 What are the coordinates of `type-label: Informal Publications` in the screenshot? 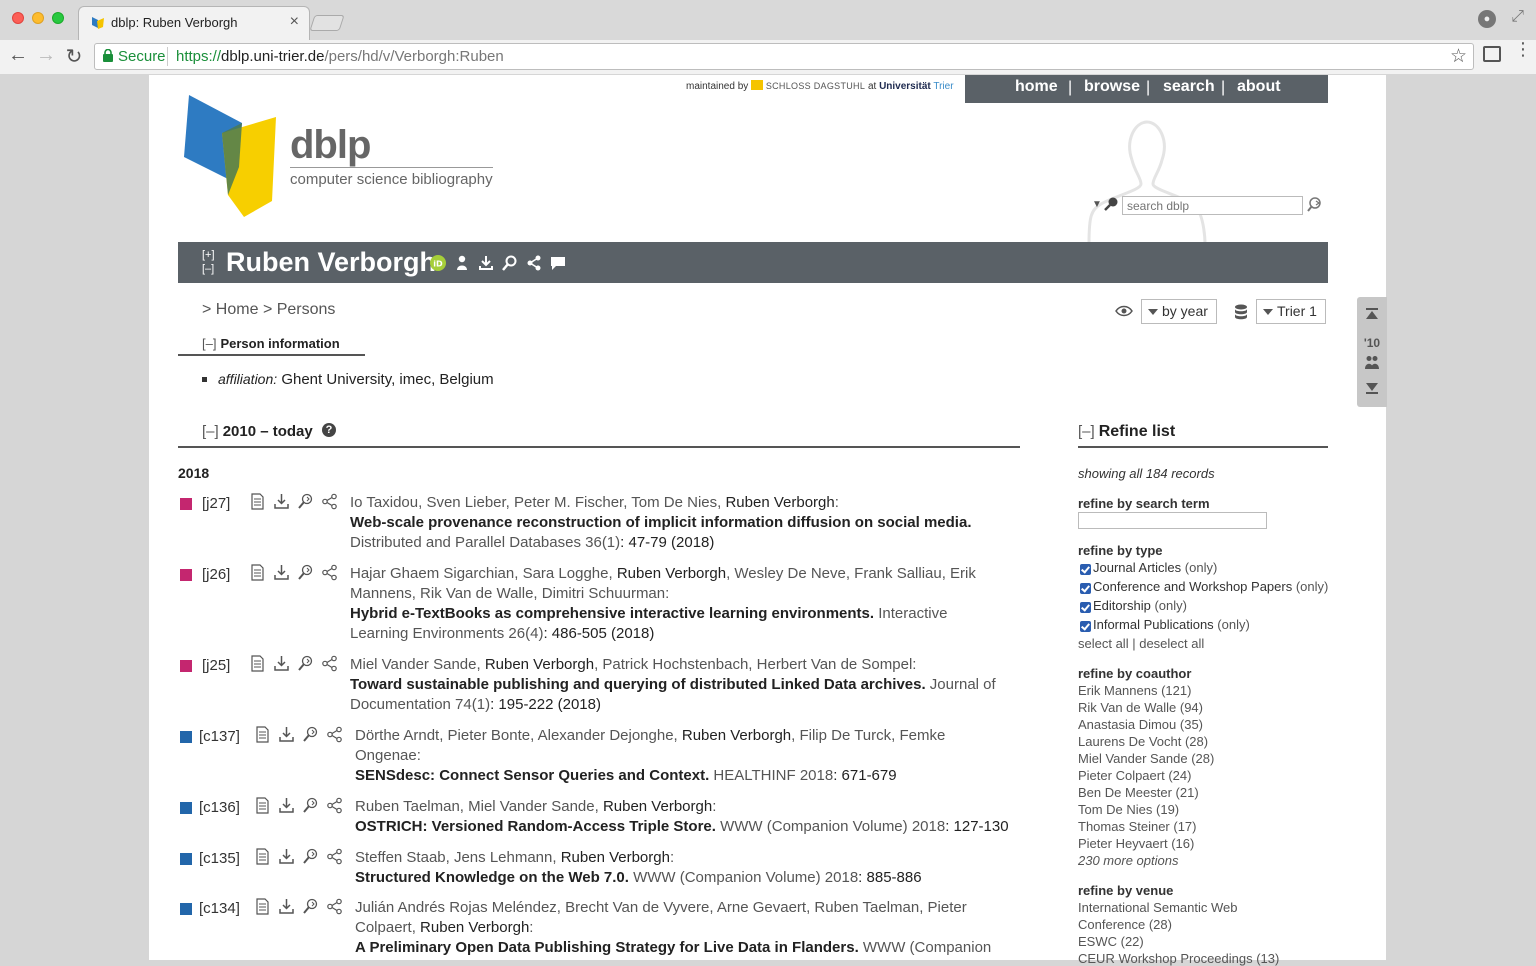 It's located at (1153, 624).